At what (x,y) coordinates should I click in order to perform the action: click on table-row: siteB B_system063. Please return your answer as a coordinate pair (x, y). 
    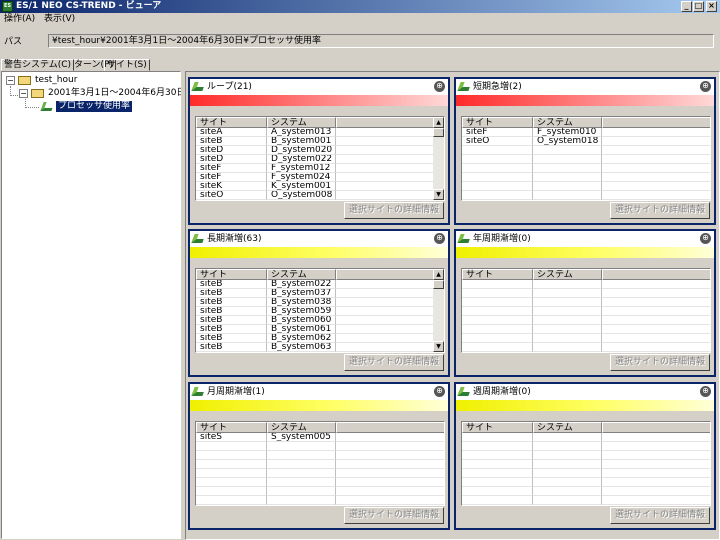
    Looking at the image, I should click on (320, 347).